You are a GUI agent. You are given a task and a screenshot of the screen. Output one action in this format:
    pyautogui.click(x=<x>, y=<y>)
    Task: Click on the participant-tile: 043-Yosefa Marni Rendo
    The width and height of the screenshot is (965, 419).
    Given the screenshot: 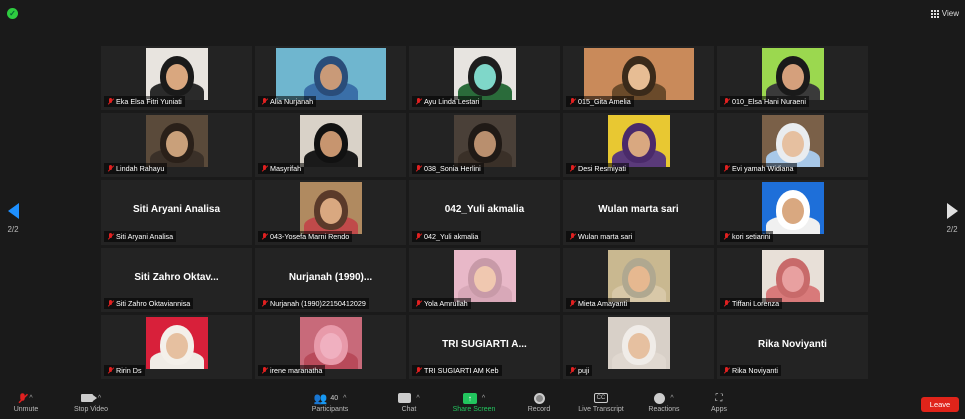 What is the action you would take?
    pyautogui.click(x=330, y=212)
    